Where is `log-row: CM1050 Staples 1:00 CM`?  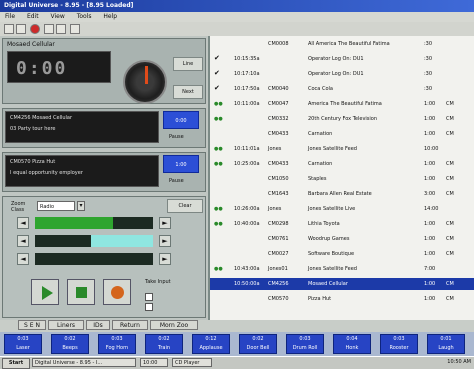
log-row: CM1050 Staples 1:00 CM is located at coordinates (342, 179).